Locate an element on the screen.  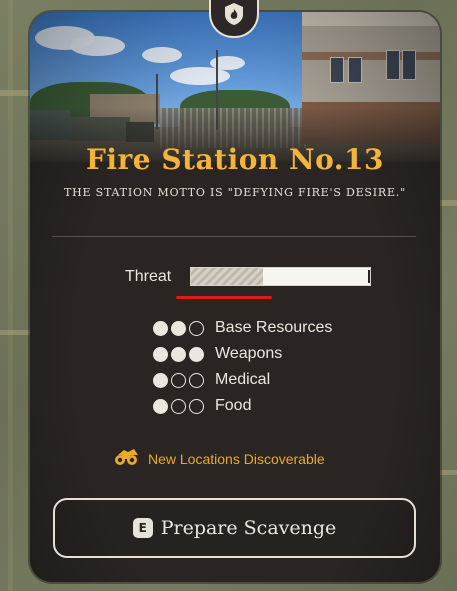
resource-label: Food is located at coordinates (233, 405).